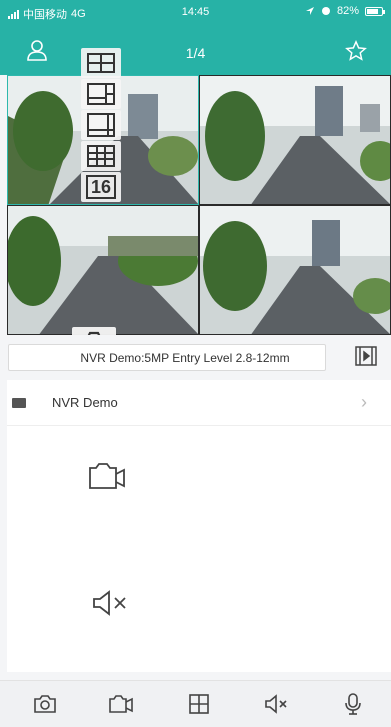 The image size is (391, 727). I want to click on page-indicator: 1/4, so click(195, 53).